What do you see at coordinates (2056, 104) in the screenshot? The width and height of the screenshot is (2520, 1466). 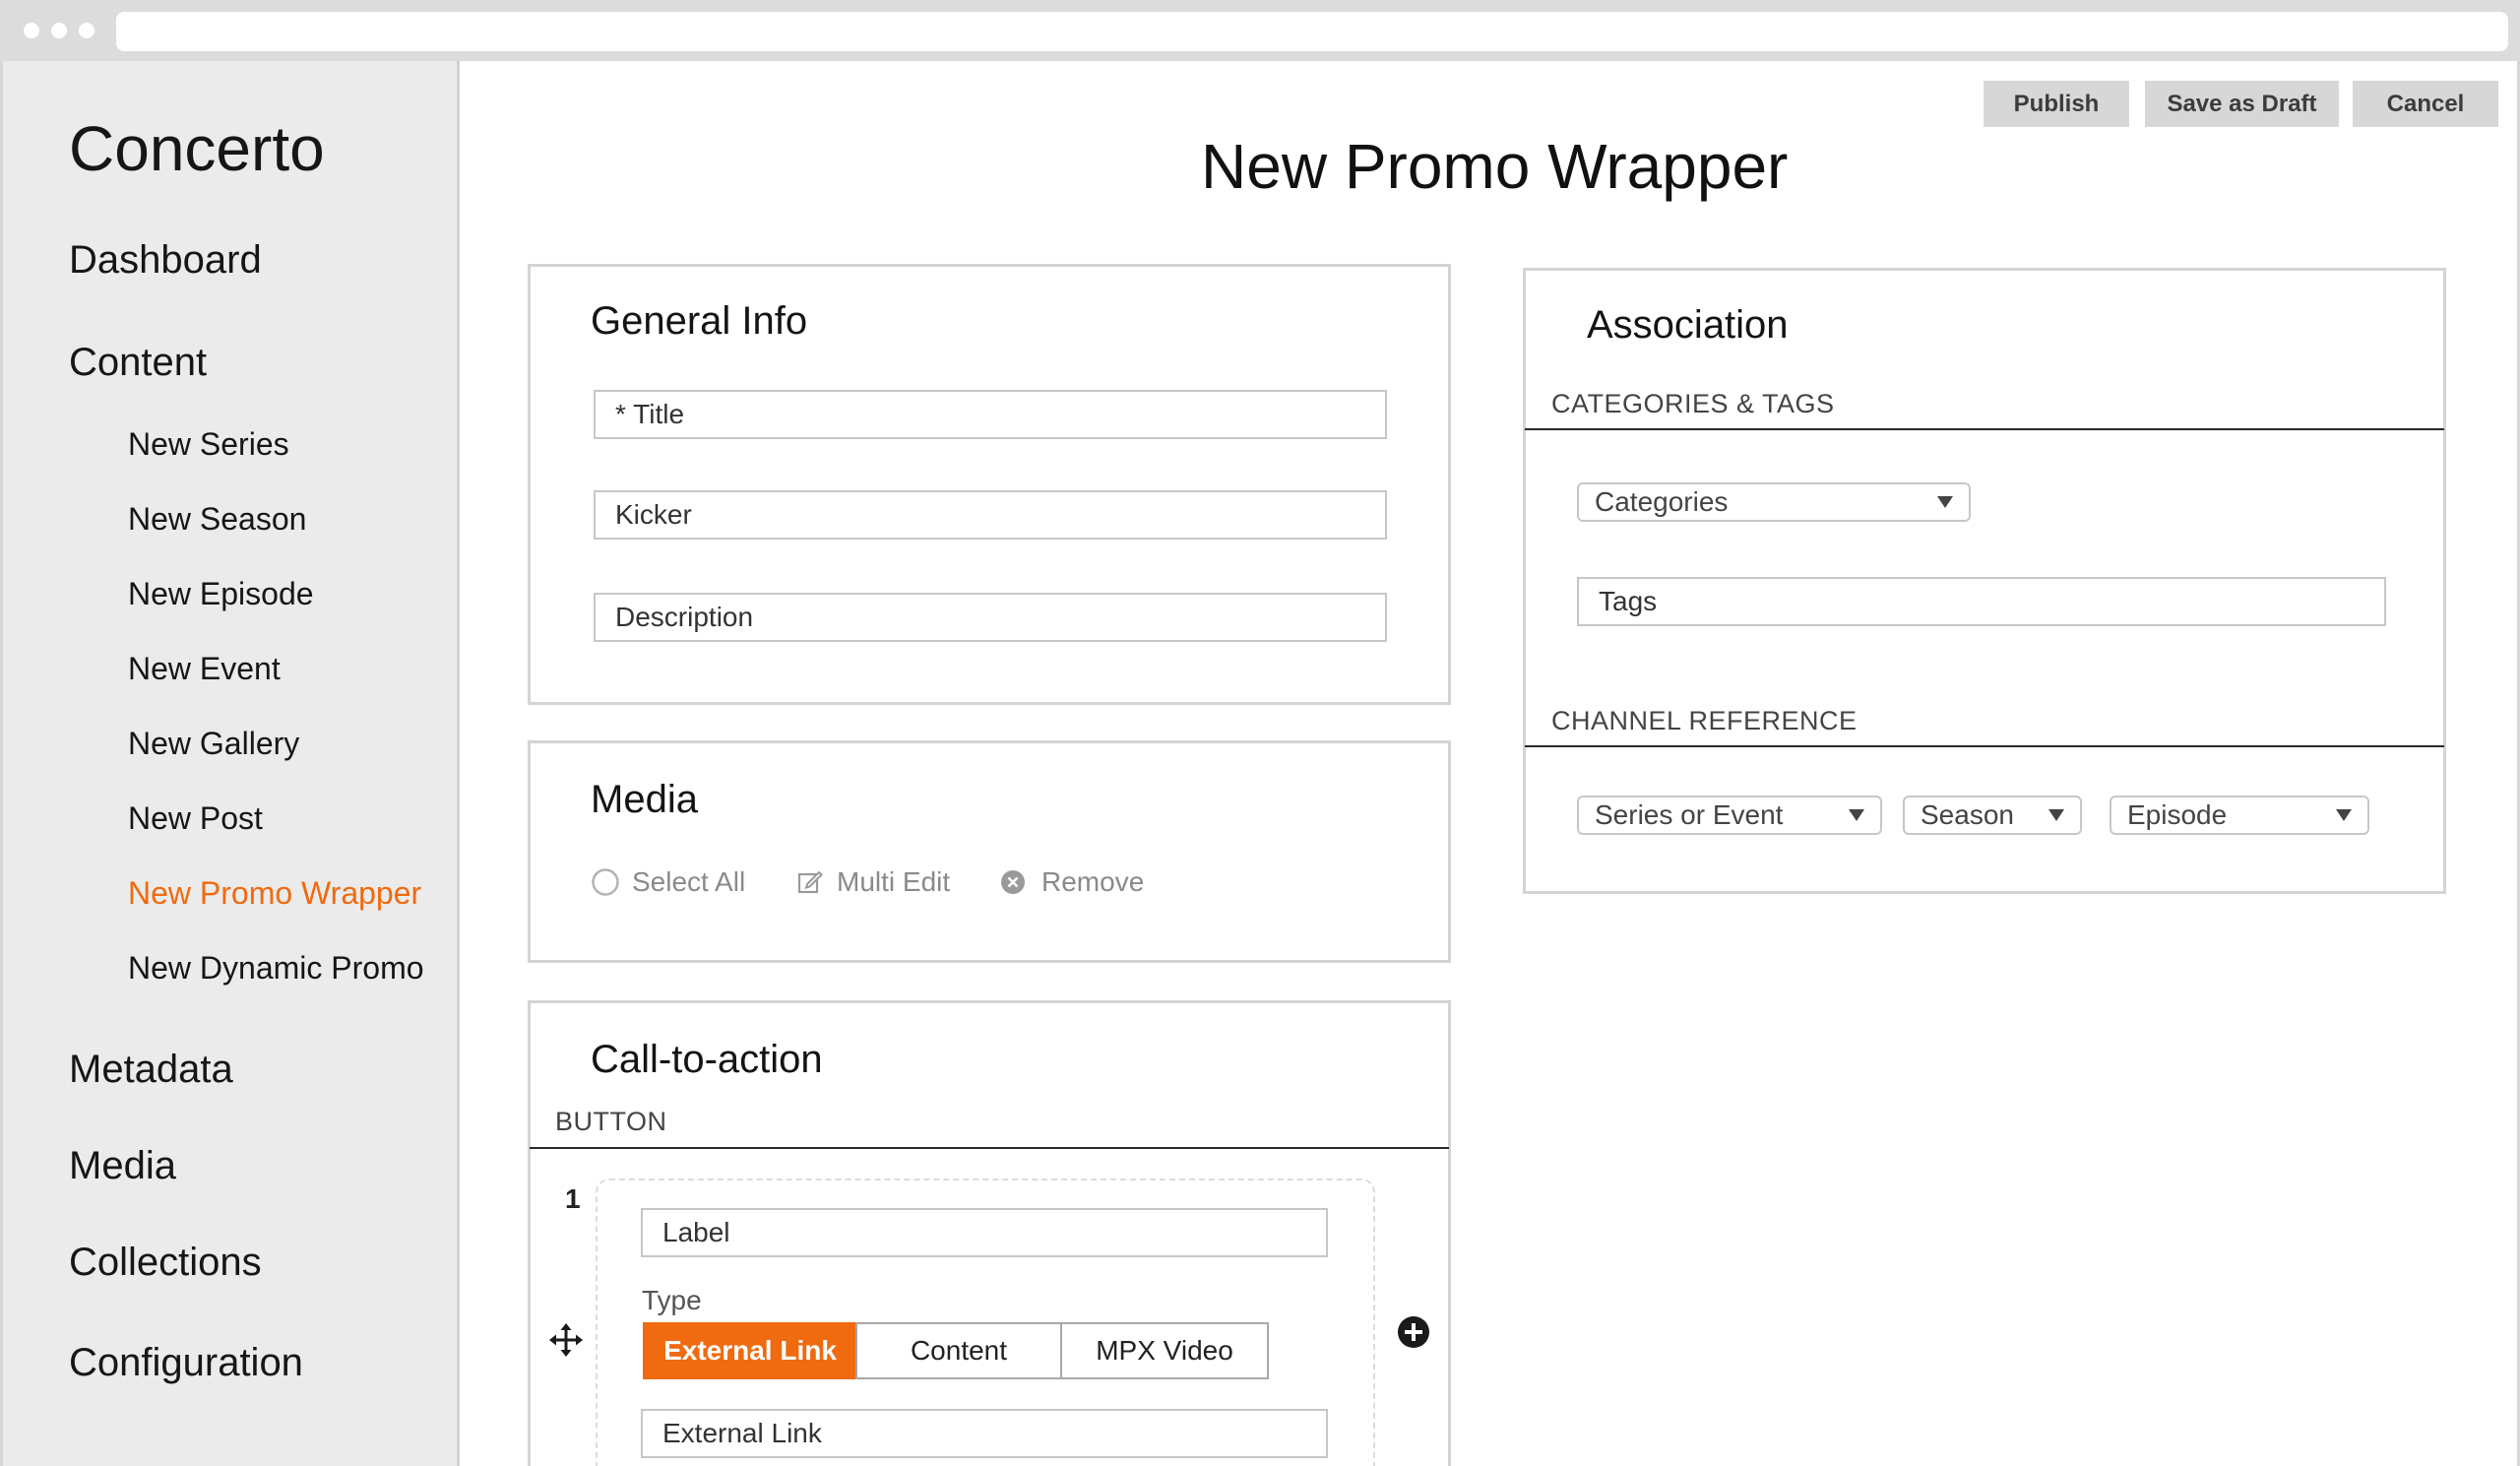 I see `publish-button: Publish` at bounding box center [2056, 104].